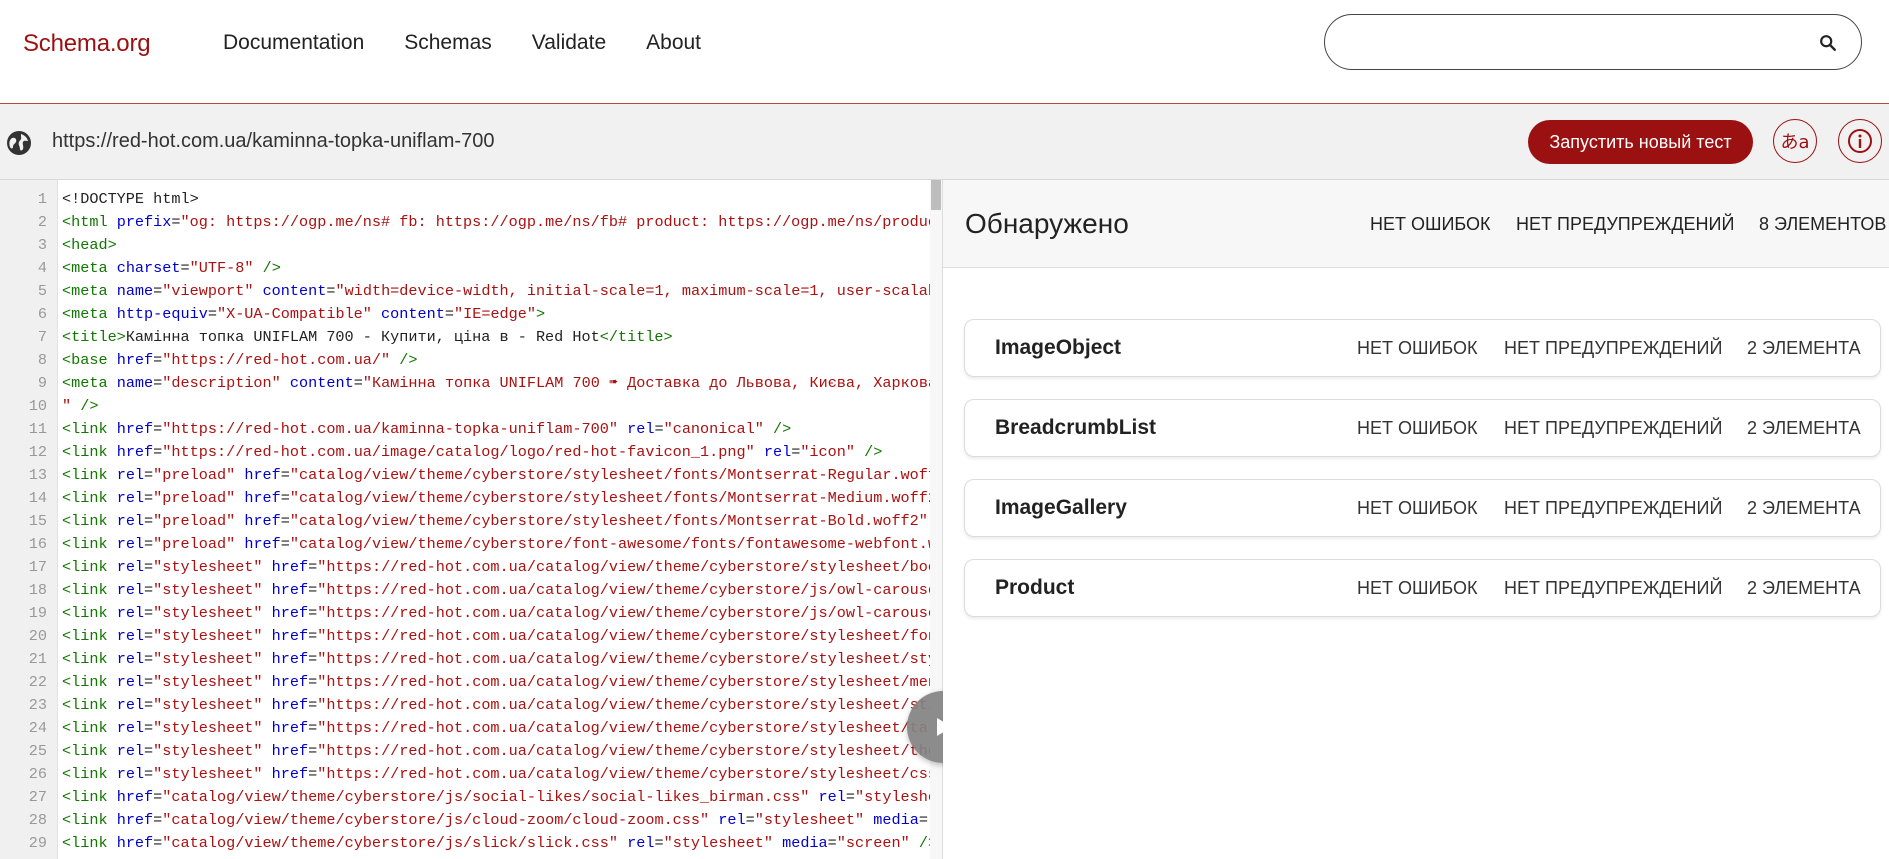 The height and width of the screenshot is (859, 1889). I want to click on run-new-test-button: Запустить новый тест, so click(1640, 142).